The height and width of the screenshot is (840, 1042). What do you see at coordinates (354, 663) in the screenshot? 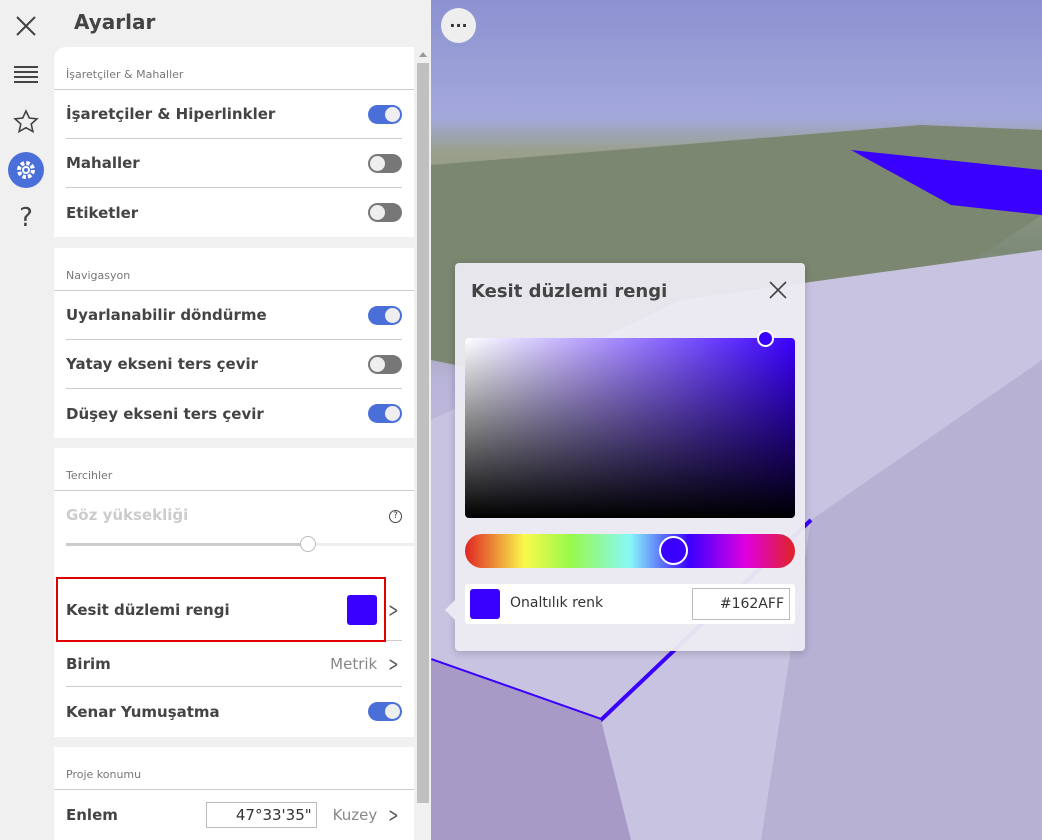
I see `unit-value: Metrik` at bounding box center [354, 663].